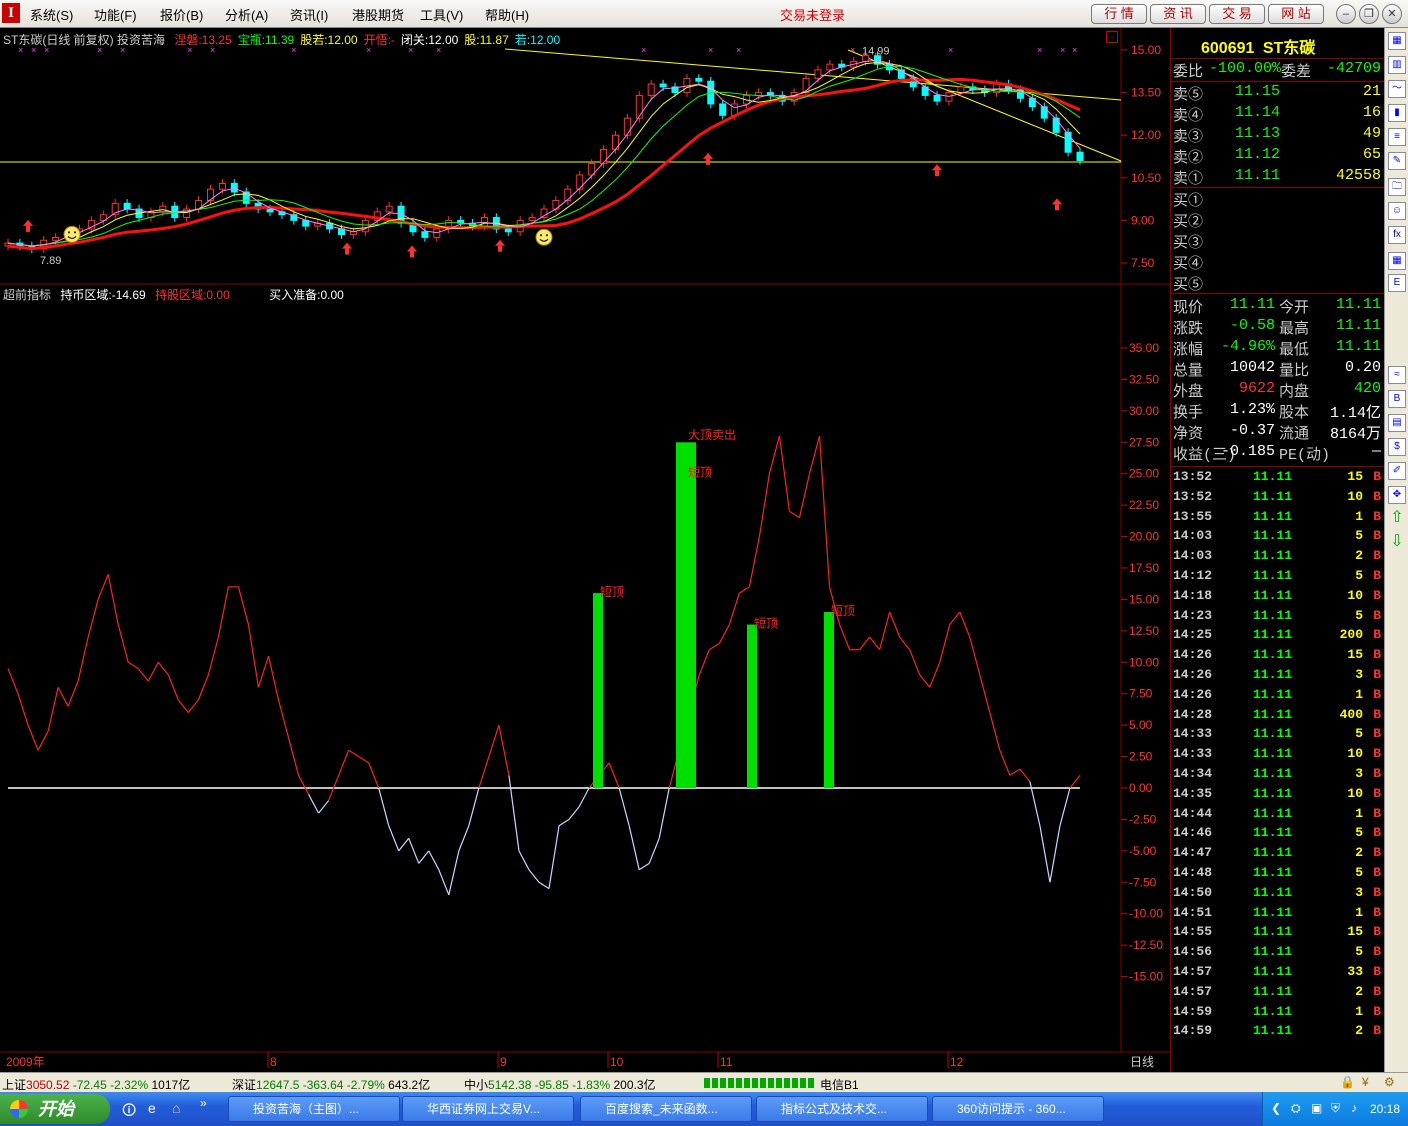  What do you see at coordinates (246, 14) in the screenshot?
I see `menu-analysis: 分析(A)` at bounding box center [246, 14].